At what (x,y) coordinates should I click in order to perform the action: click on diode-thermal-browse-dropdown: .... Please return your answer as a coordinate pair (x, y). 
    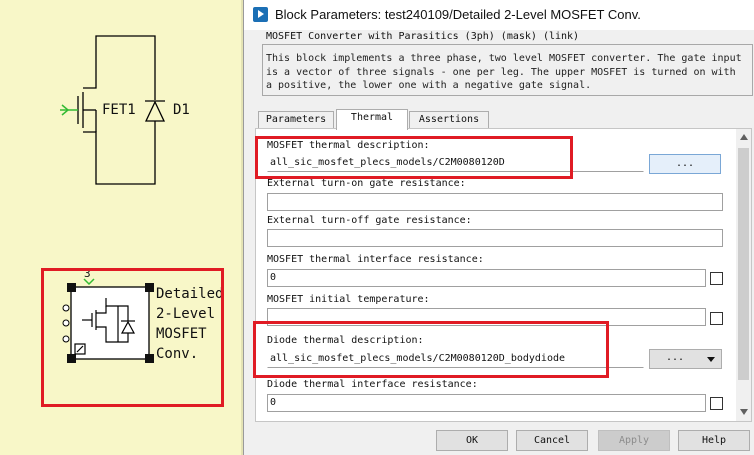
    Looking at the image, I should click on (685, 359).